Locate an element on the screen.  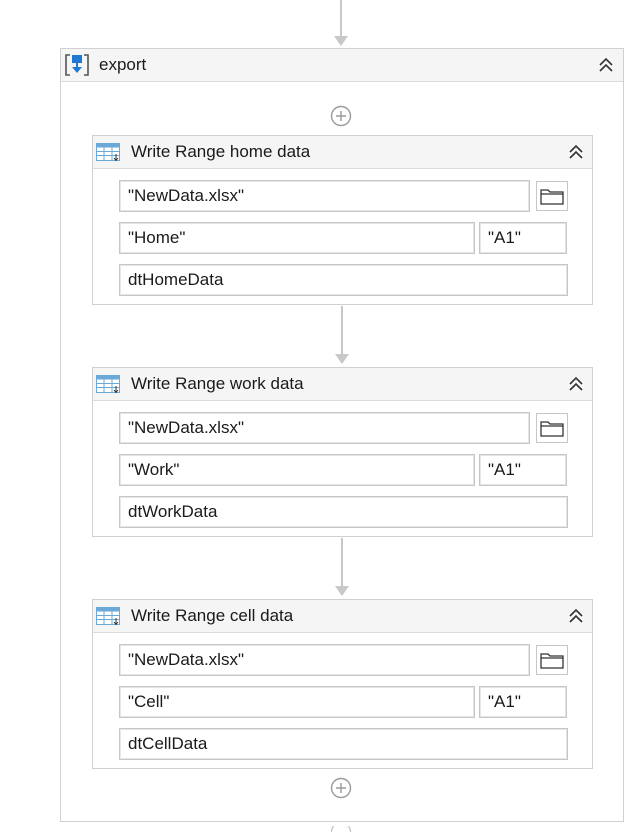
data-table-field: dtWorkData is located at coordinates (343, 512).